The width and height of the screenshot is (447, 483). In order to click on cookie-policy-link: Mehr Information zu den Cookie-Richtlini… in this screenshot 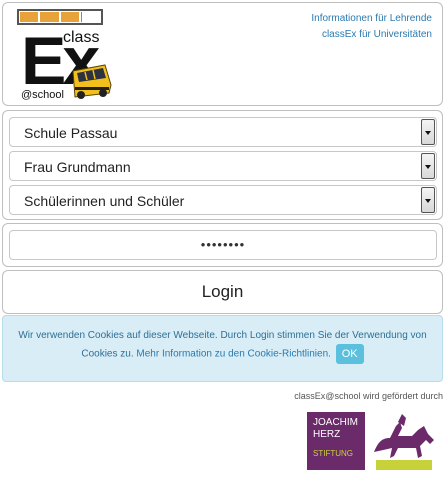, I will do `click(233, 354)`.